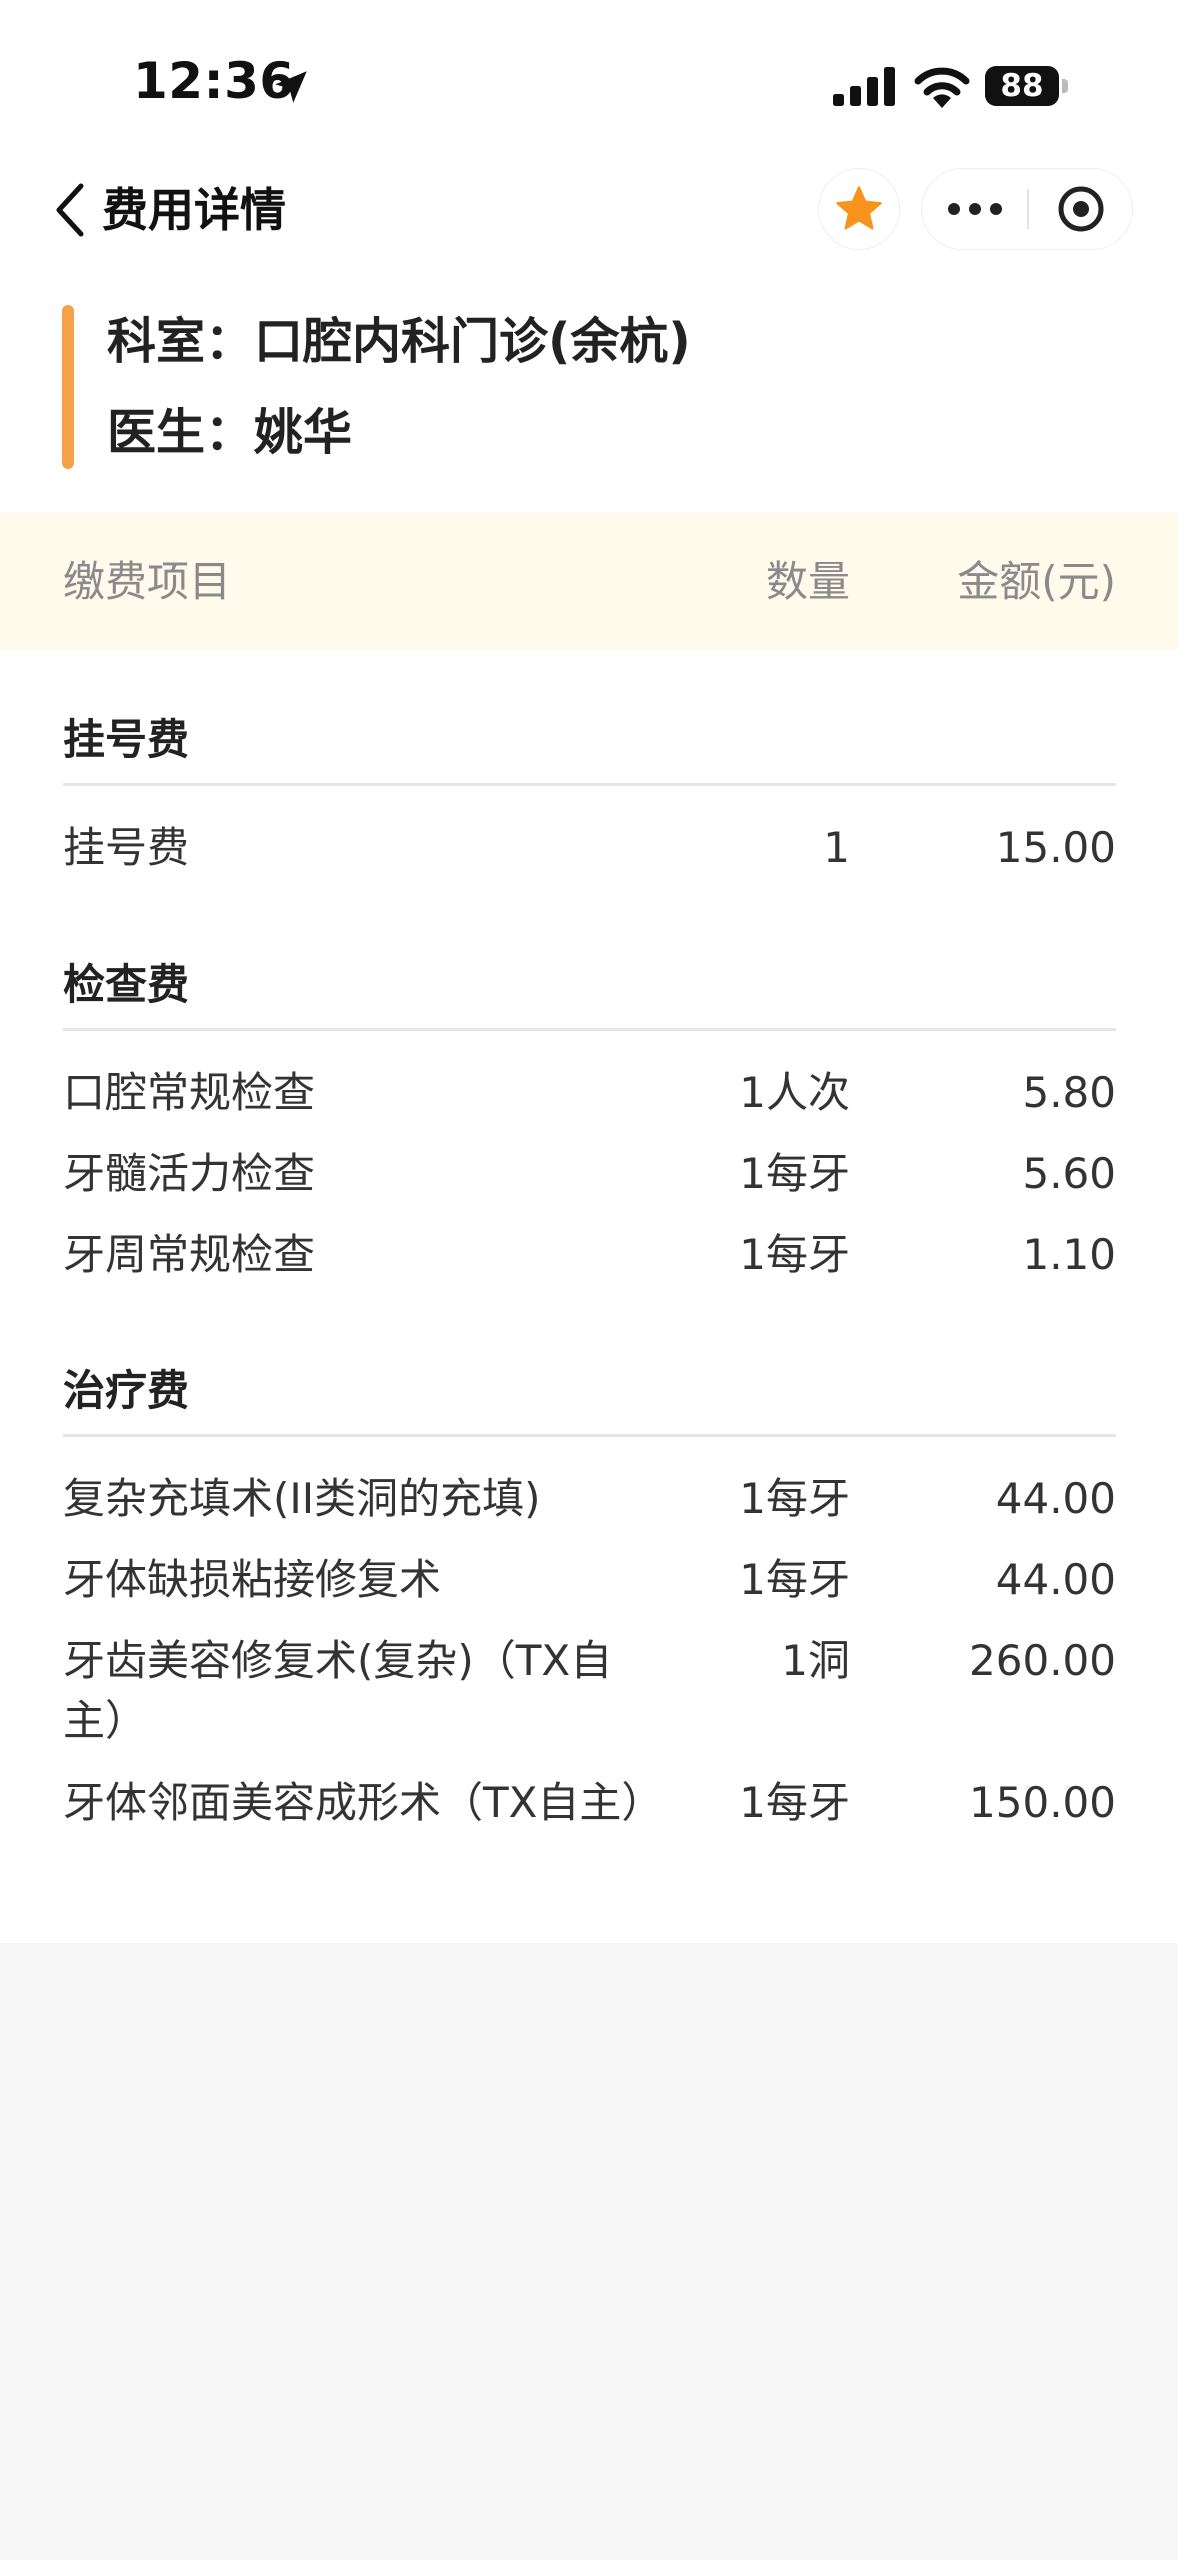  What do you see at coordinates (399, 341) in the screenshot?
I see `department-label: 科室：口腔内科门诊(余杭)` at bounding box center [399, 341].